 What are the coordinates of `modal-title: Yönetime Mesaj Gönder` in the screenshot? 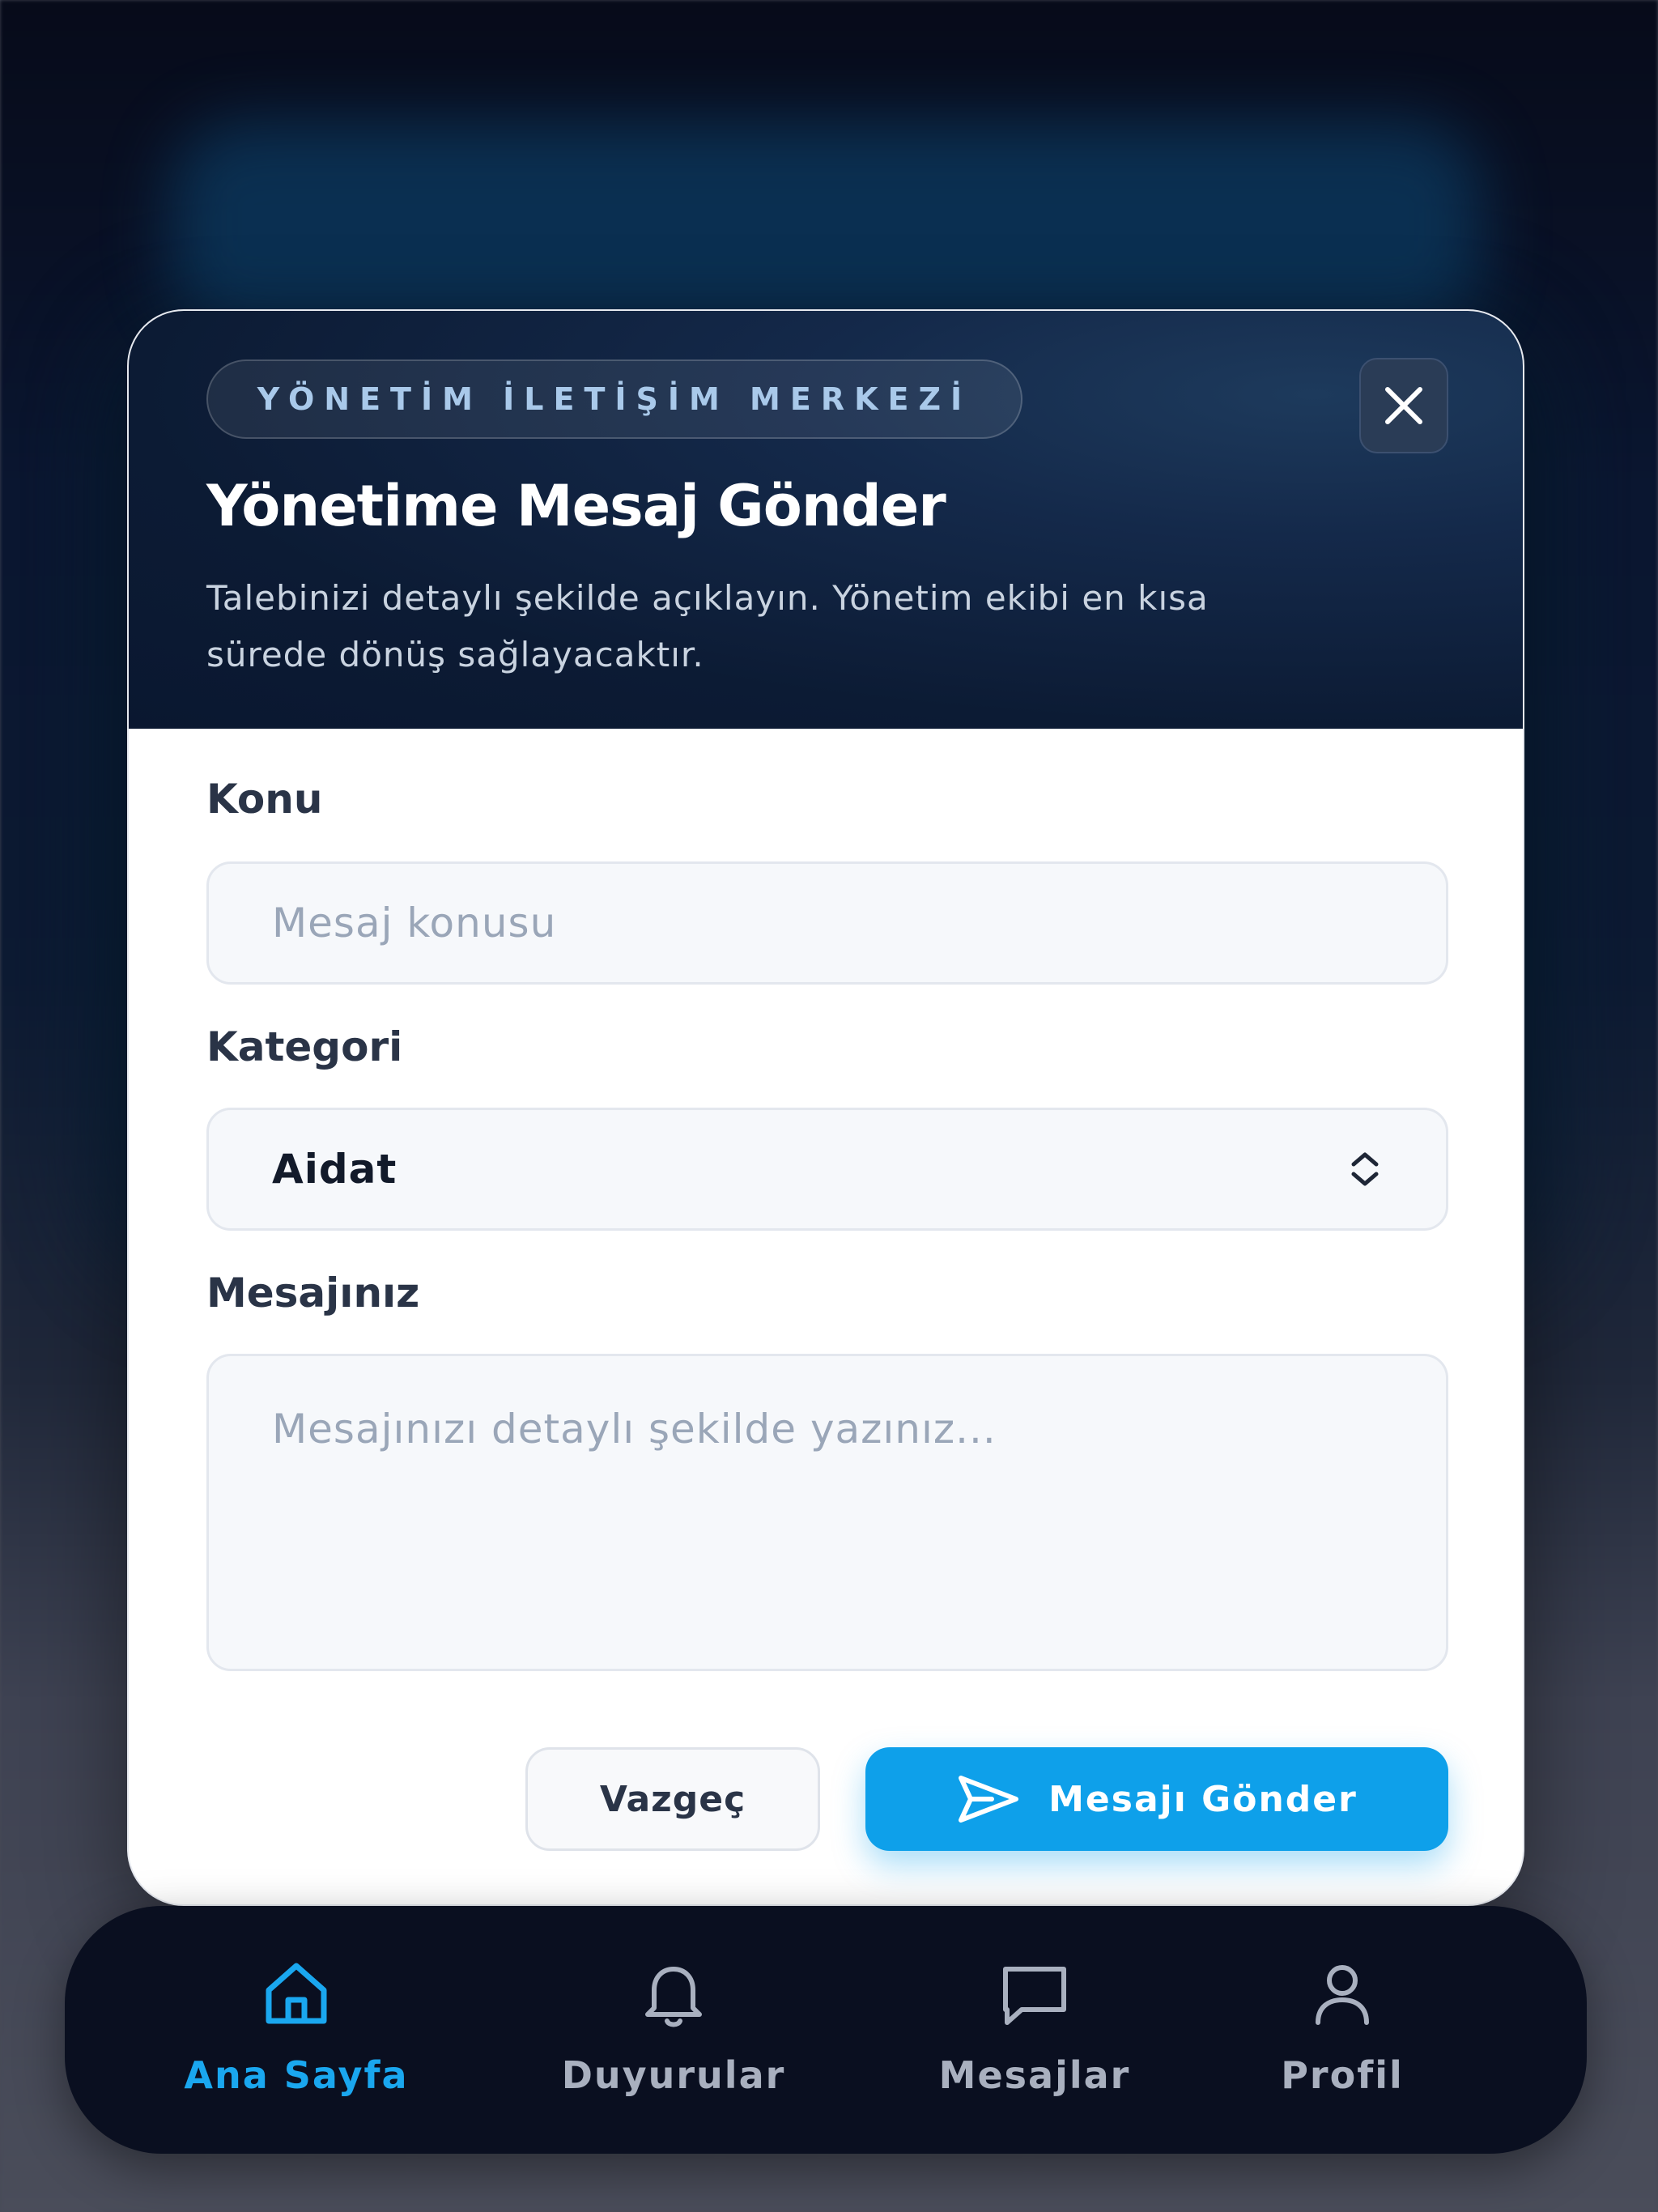 It's located at (576, 506).